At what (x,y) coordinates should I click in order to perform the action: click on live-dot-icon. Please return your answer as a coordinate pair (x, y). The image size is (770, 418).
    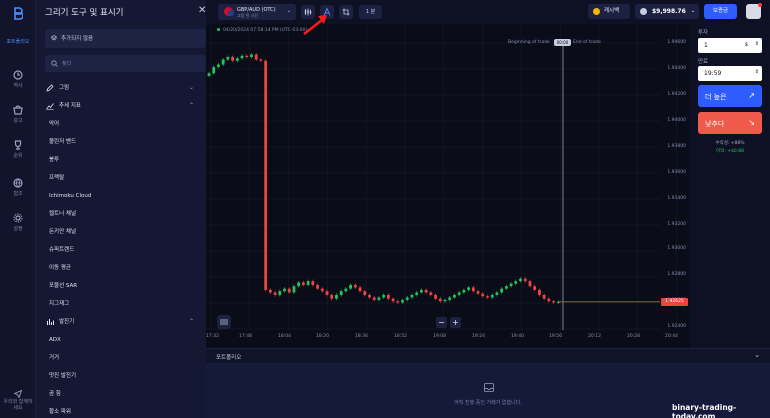
    Looking at the image, I should click on (218, 29).